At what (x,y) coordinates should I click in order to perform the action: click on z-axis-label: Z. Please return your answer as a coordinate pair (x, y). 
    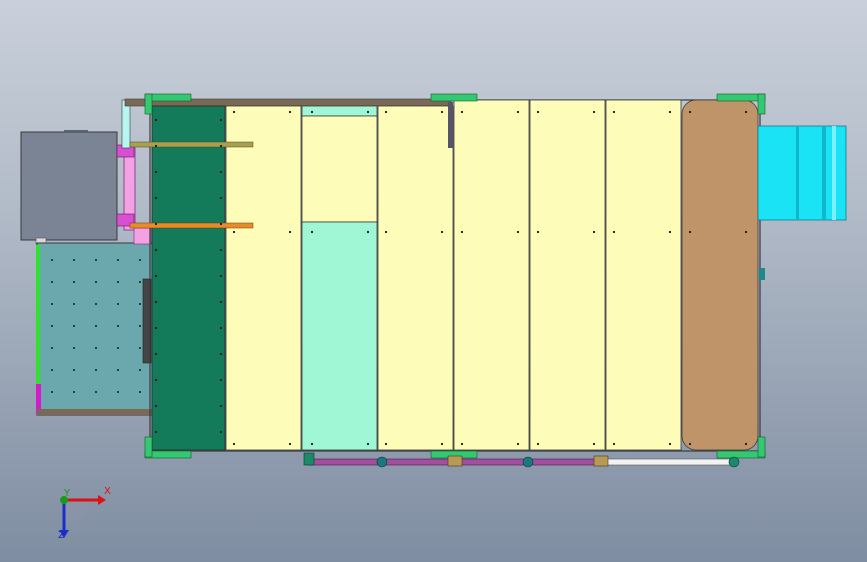
    Looking at the image, I should click on (61, 535).